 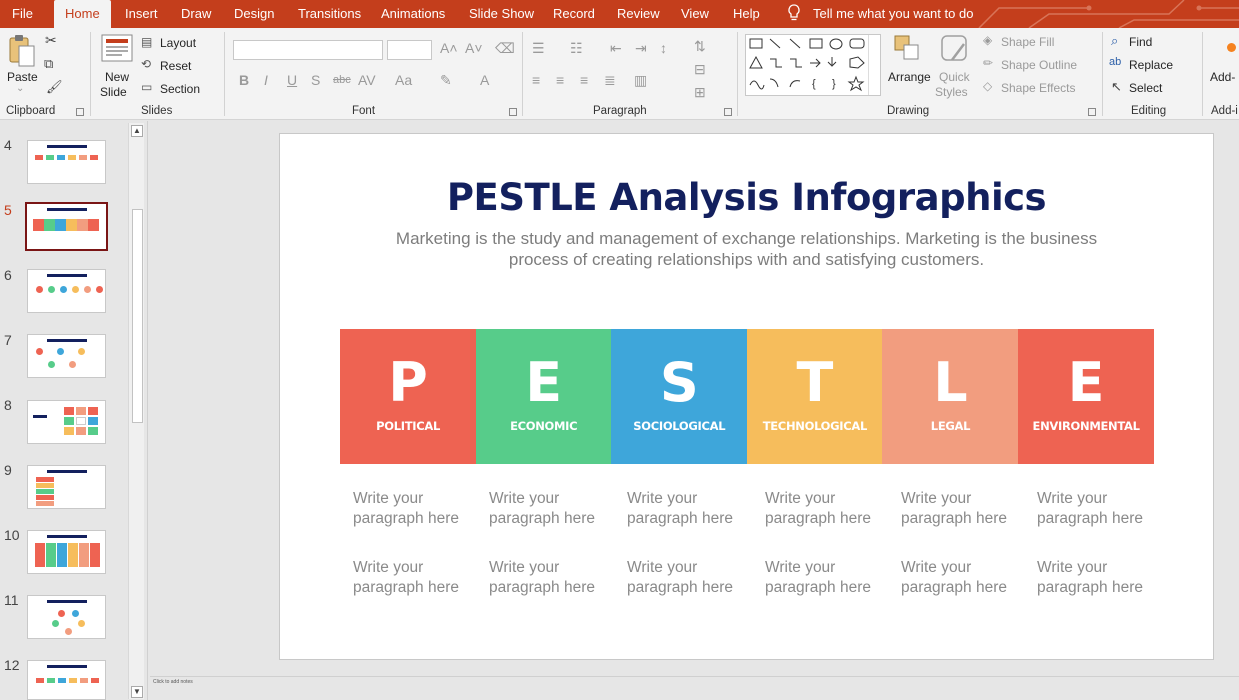 What do you see at coordinates (638, 14) in the screenshot?
I see `tab-review: Review` at bounding box center [638, 14].